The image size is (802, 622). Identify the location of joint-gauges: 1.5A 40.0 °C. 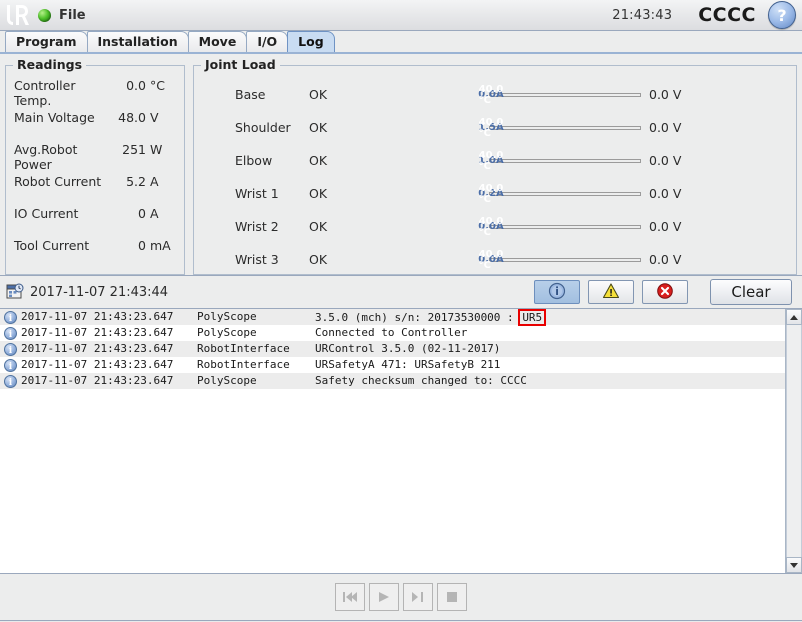
(559, 128).